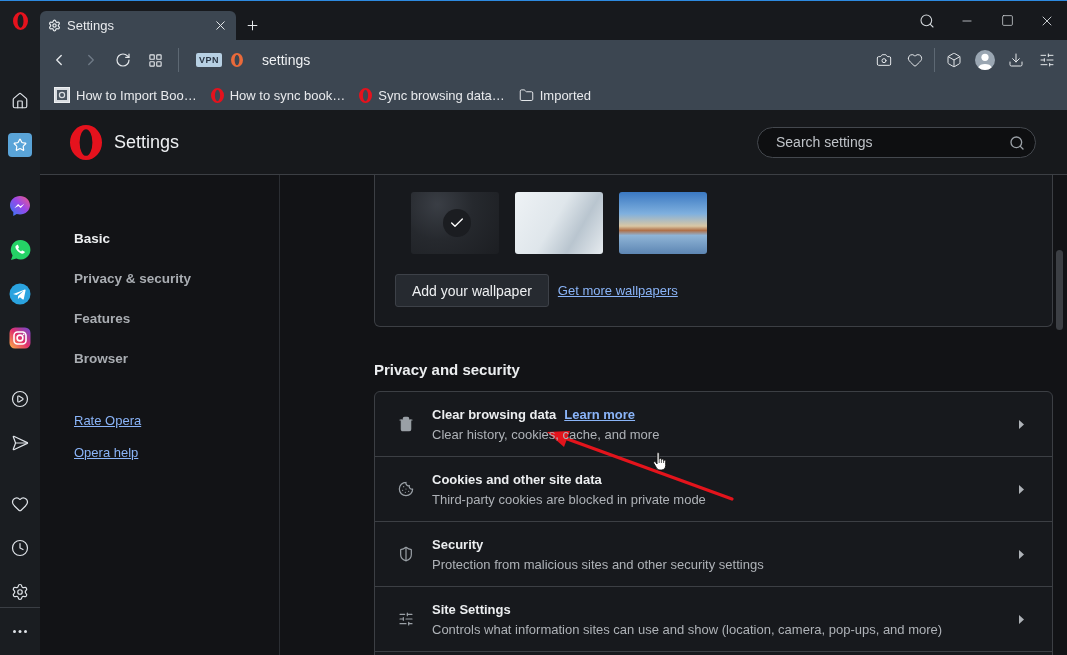 Image resolution: width=1067 pixels, height=655 pixels. I want to click on more-icon, so click(20, 631).